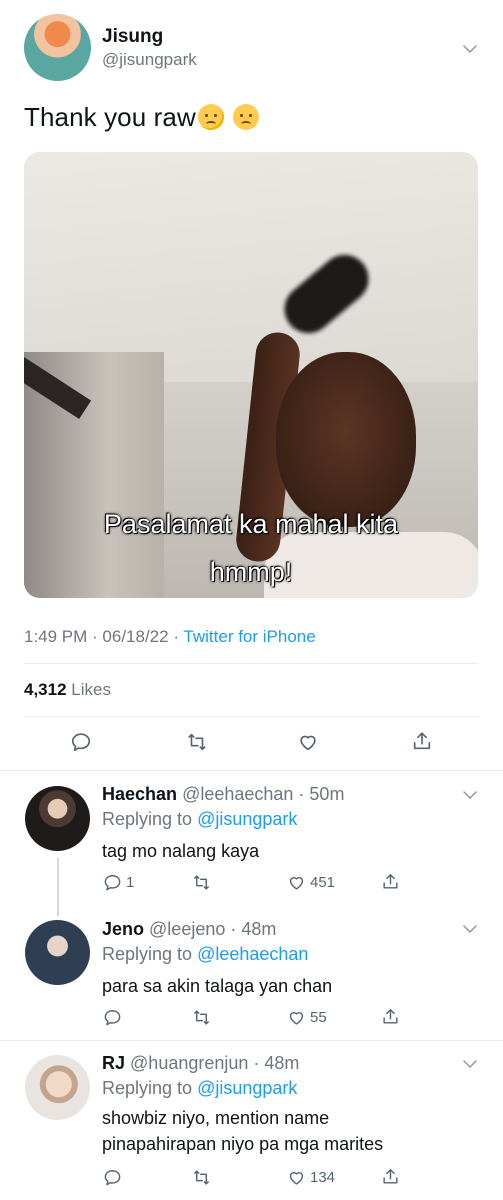 This screenshot has height=1200, width=503. I want to click on author-avatar, so click(57, 47).